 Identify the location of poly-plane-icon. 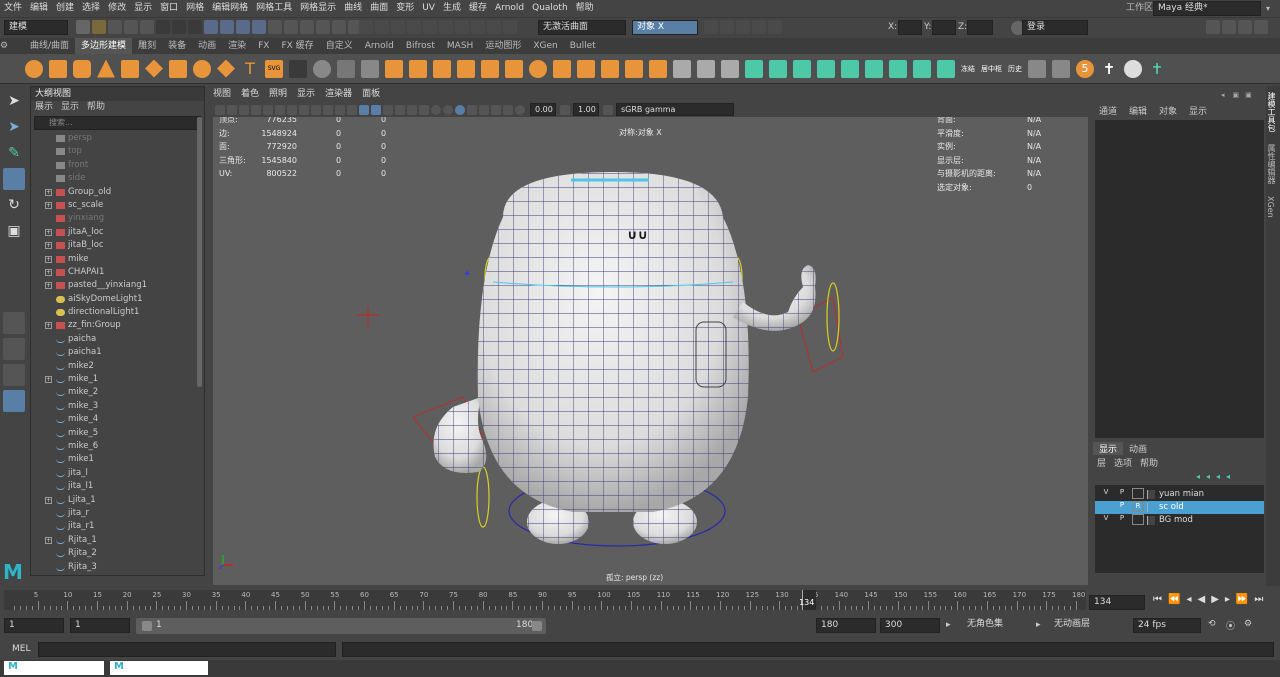
(130, 68).